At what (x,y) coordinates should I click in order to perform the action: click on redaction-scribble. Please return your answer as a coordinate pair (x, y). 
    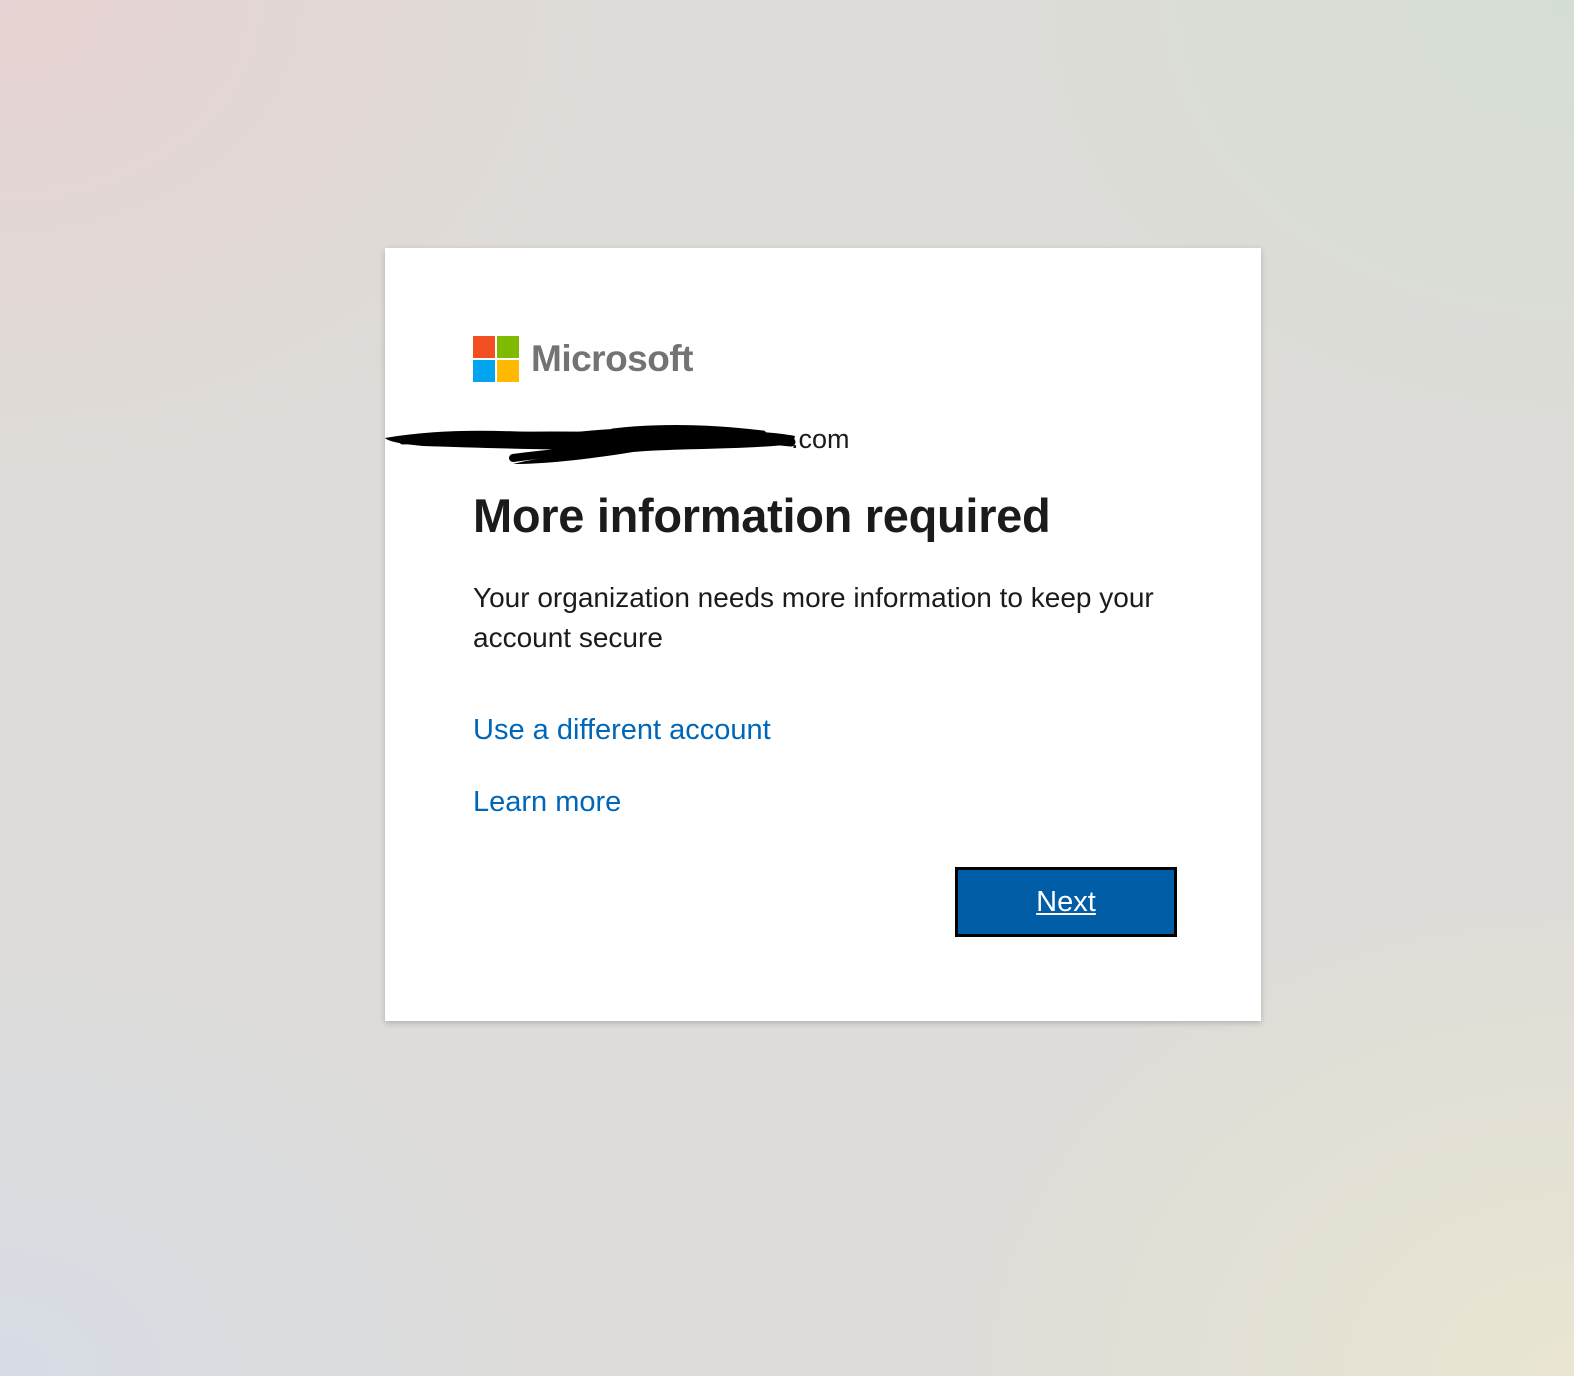
    Looking at the image, I should click on (590, 444).